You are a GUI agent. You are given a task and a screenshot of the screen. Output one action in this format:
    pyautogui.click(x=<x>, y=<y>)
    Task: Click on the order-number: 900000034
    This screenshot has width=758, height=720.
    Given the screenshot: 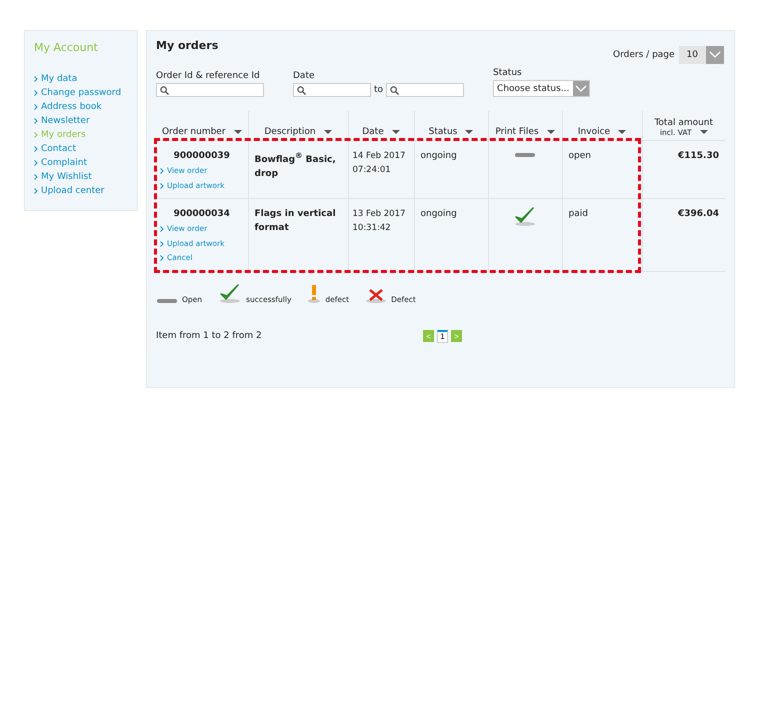 What is the action you would take?
    pyautogui.click(x=201, y=214)
    